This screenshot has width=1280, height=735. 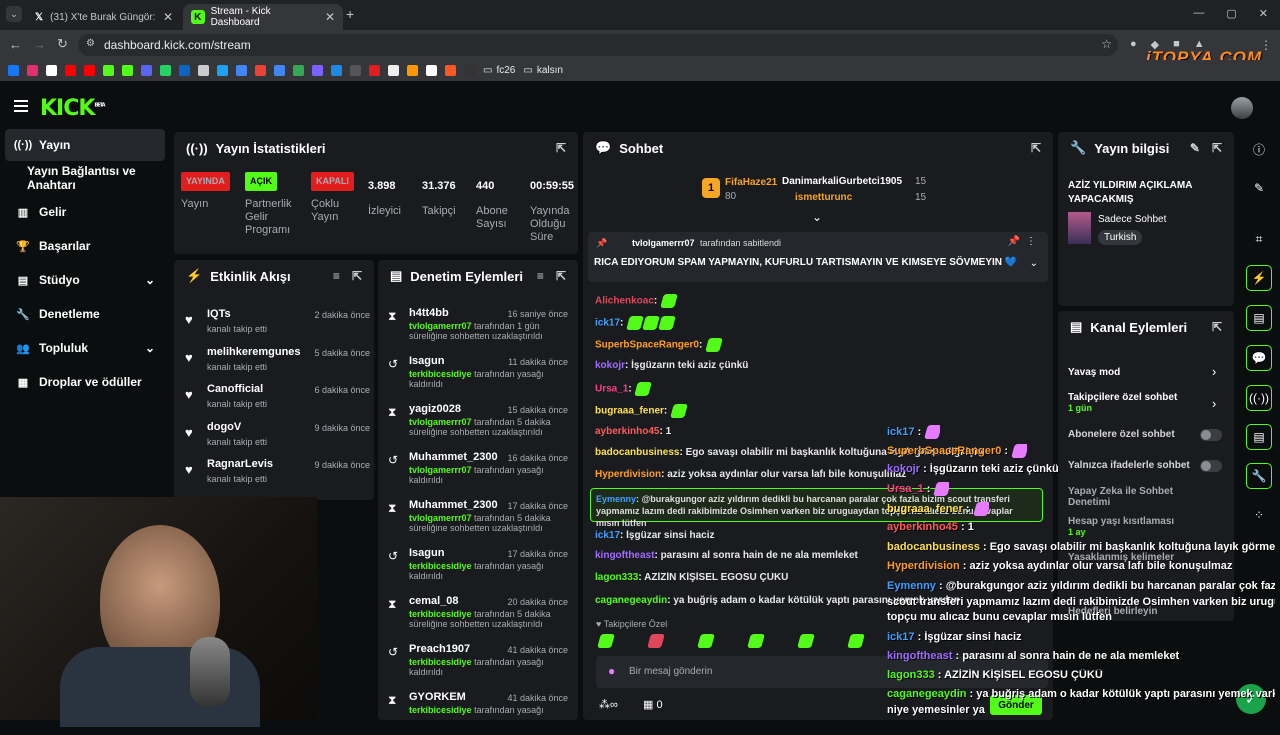 What do you see at coordinates (631, 600) in the screenshot?
I see `username: caganegeaydin` at bounding box center [631, 600].